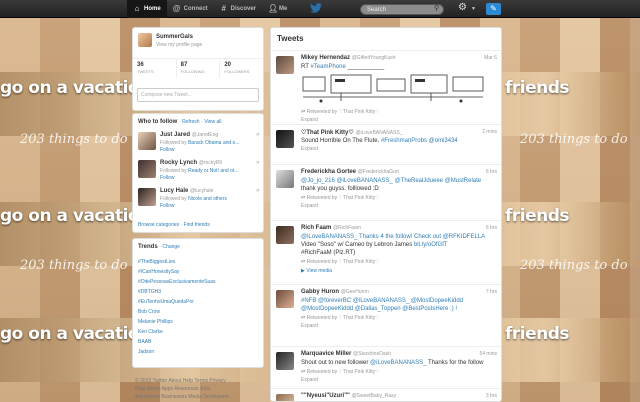  I want to click on trend-item: BAAB, so click(144, 342).